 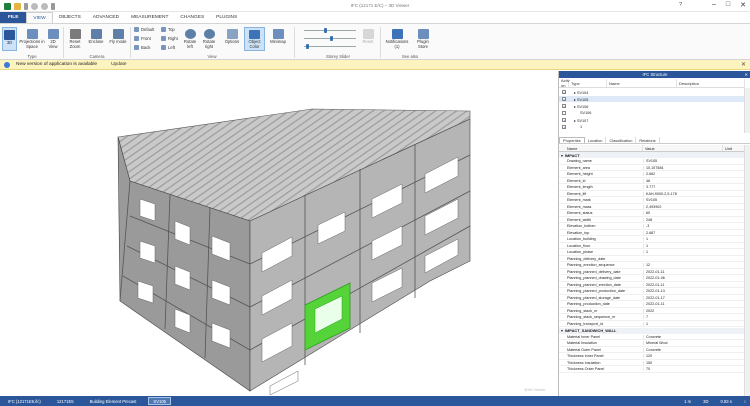 I want to click on property-value: 7, so click(x=694, y=317).